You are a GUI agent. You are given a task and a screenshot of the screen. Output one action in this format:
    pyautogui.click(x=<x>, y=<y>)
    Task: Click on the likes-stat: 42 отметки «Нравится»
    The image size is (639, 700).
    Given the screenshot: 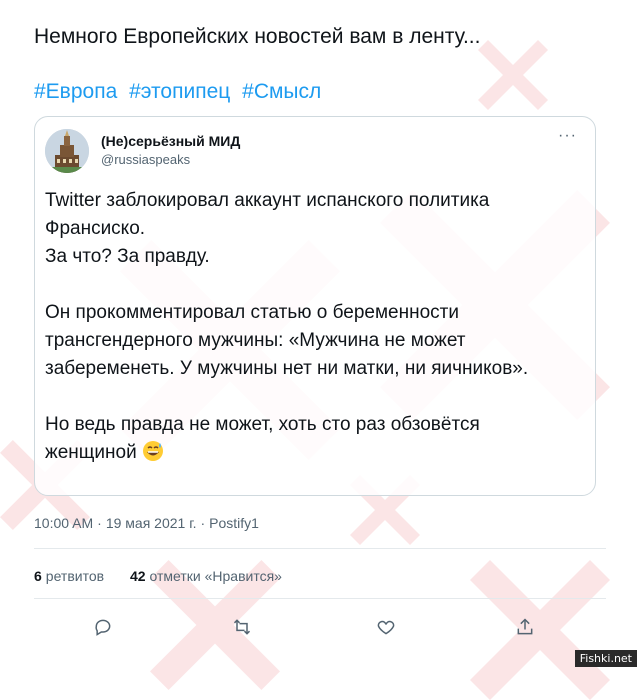 What is the action you would take?
    pyautogui.click(x=206, y=576)
    